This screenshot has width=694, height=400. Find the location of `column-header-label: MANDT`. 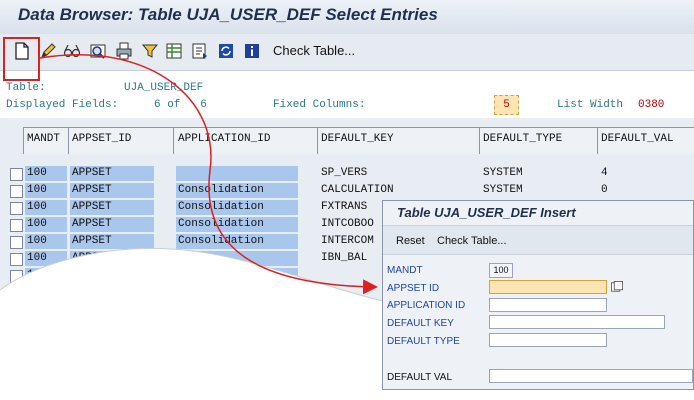

column-header-label: MANDT is located at coordinates (44, 139).